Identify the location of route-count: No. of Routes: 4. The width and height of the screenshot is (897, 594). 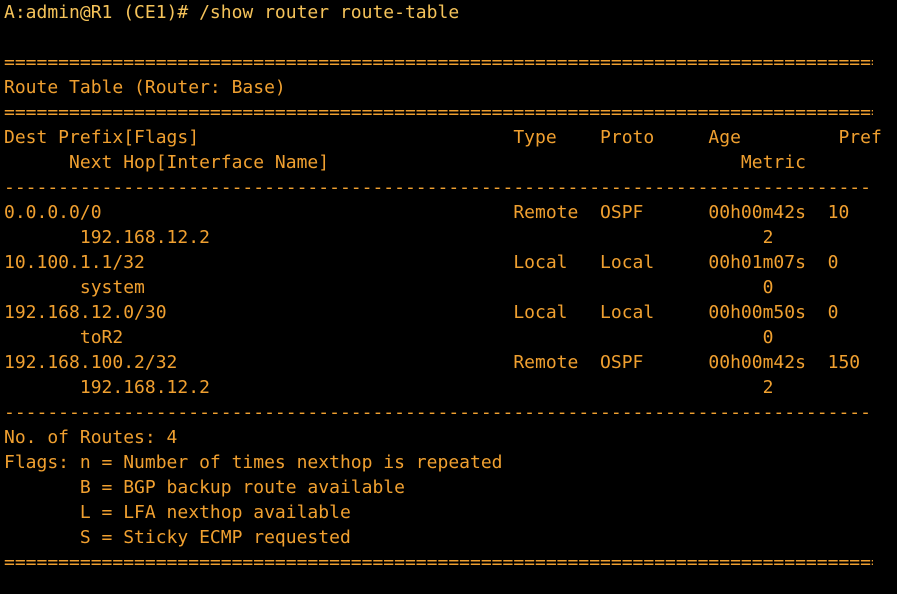
(91, 437).